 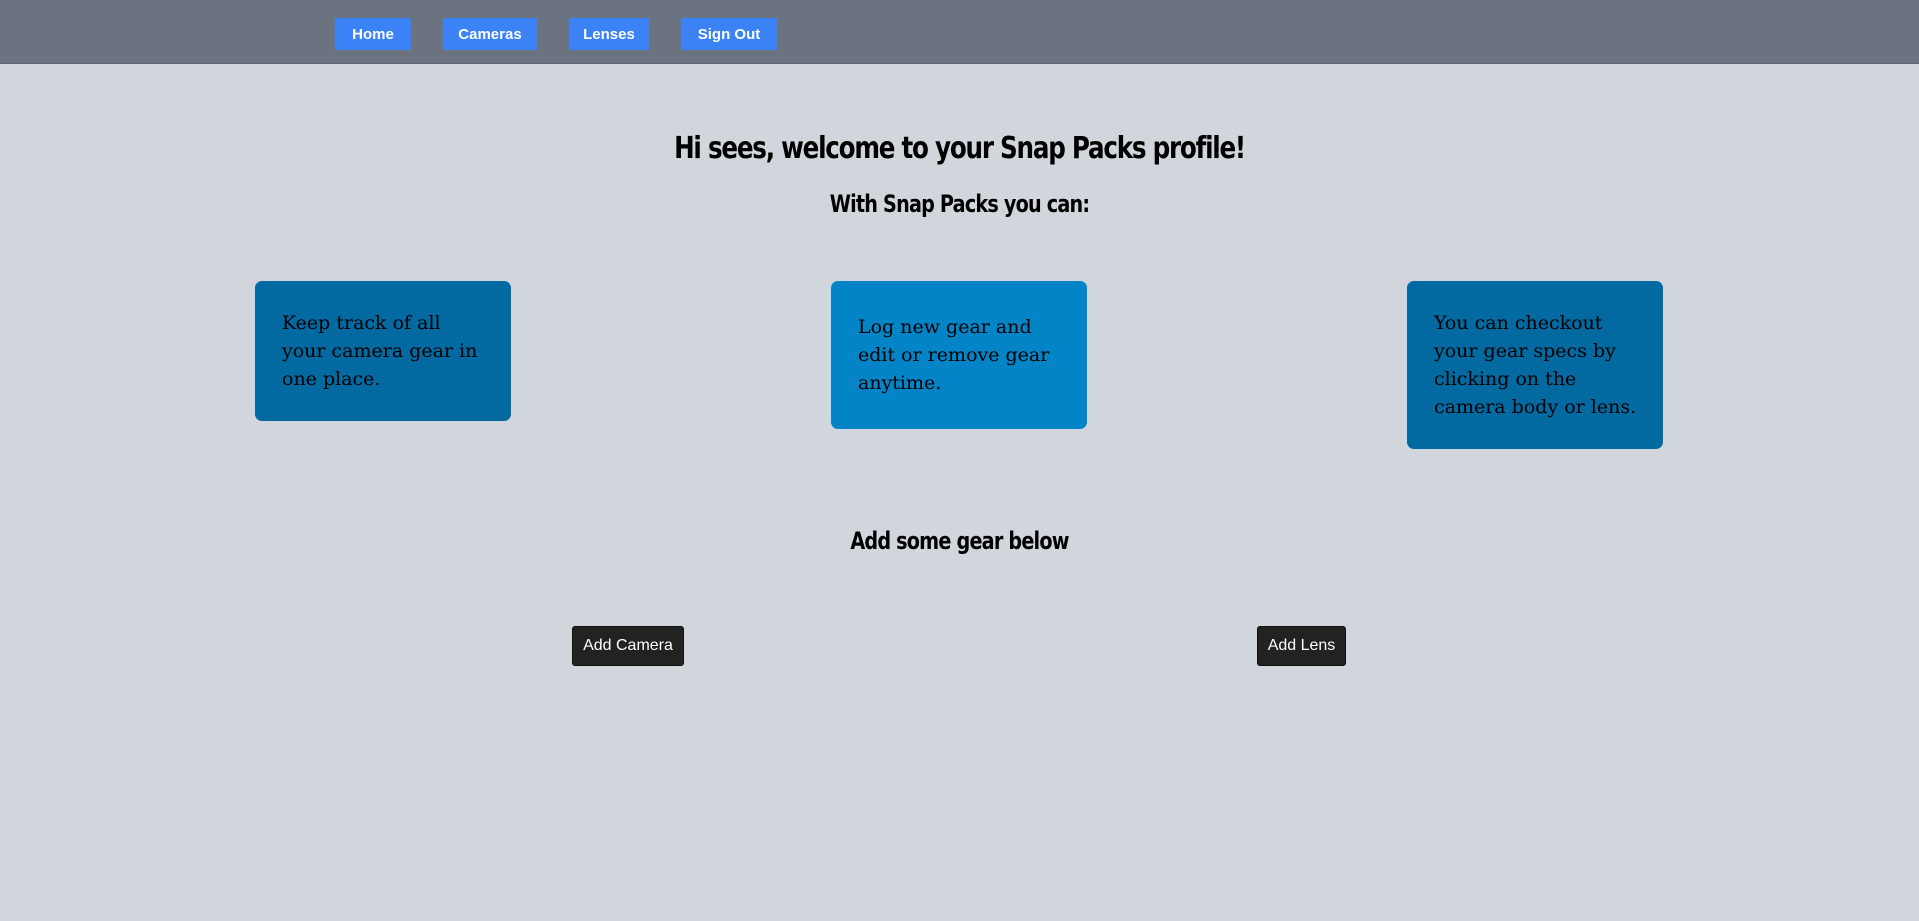 What do you see at coordinates (959, 204) in the screenshot?
I see `features-subtitle: With Snap Packs you can:` at bounding box center [959, 204].